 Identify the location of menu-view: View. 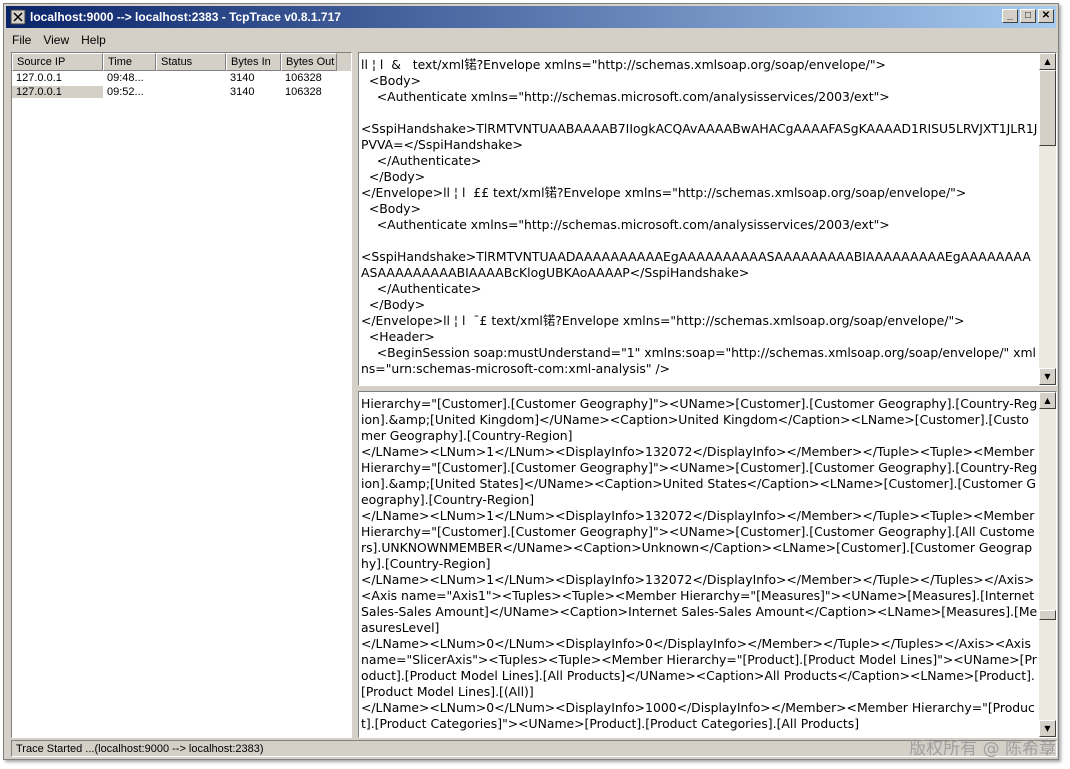
(56, 40).